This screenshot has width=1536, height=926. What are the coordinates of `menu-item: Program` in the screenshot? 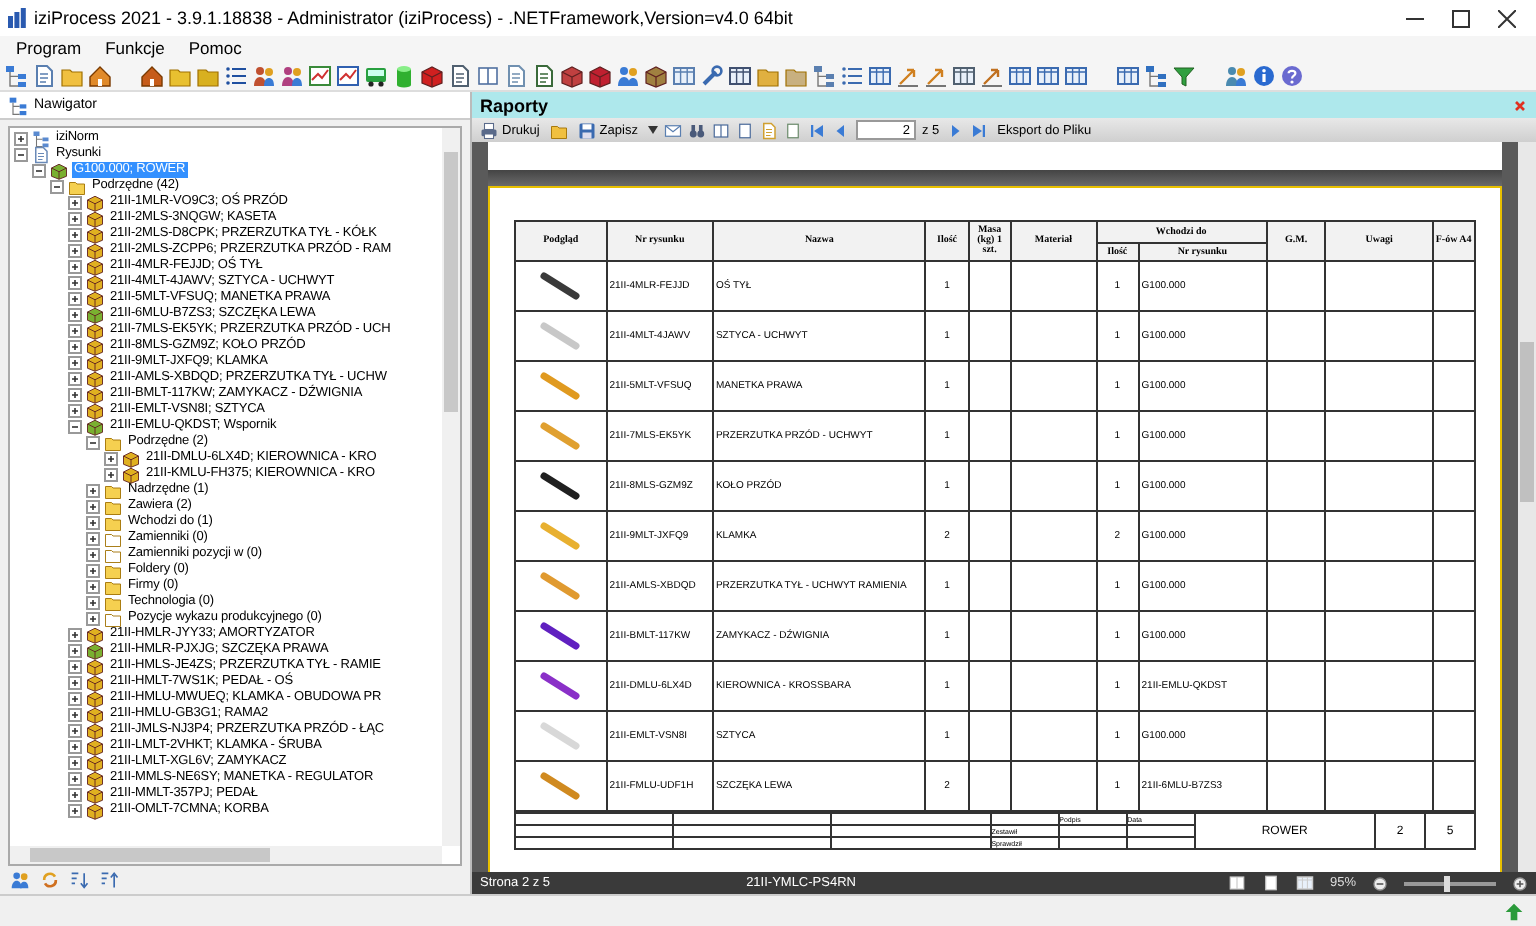 It's located at (49, 48).